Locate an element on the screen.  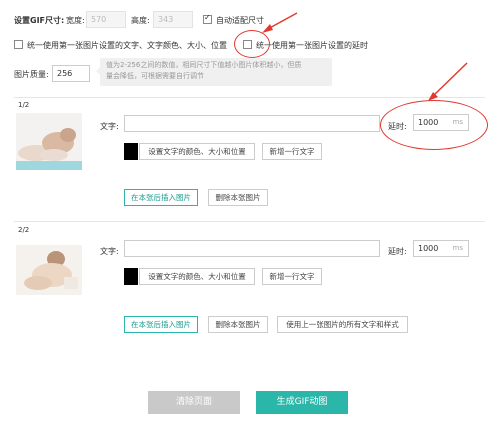
annotation-arrow-delay is located at coordinates (448, 81).